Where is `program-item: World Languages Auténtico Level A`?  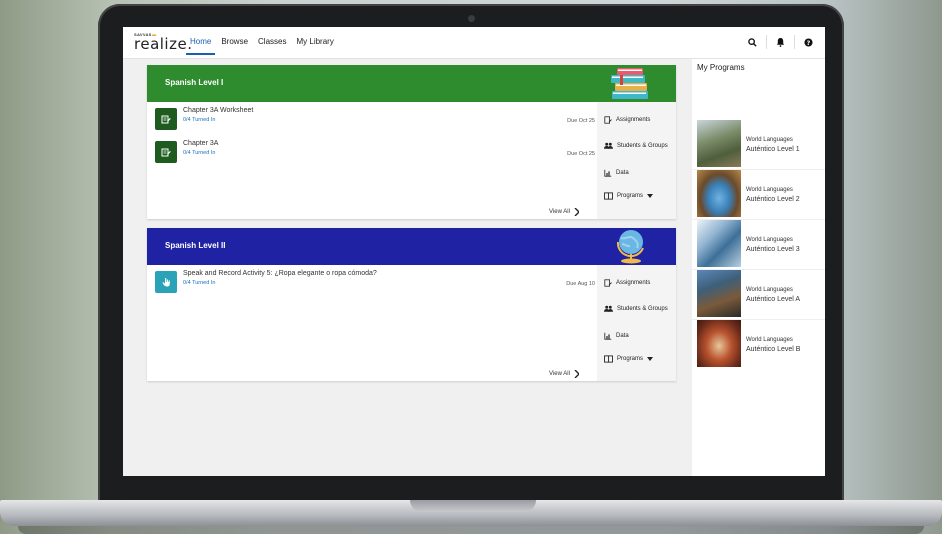
program-item: World Languages Auténtico Level A is located at coordinates (758, 294).